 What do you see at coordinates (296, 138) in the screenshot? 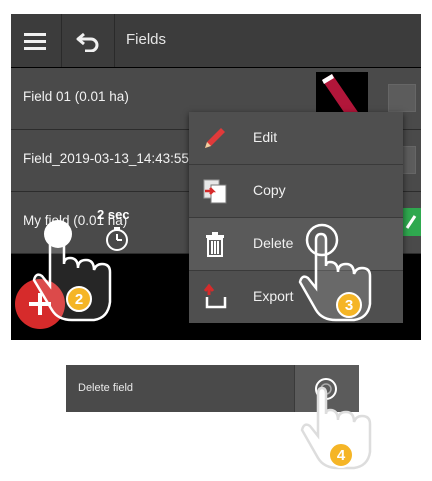
I see `menu-item-edit: Edit` at bounding box center [296, 138].